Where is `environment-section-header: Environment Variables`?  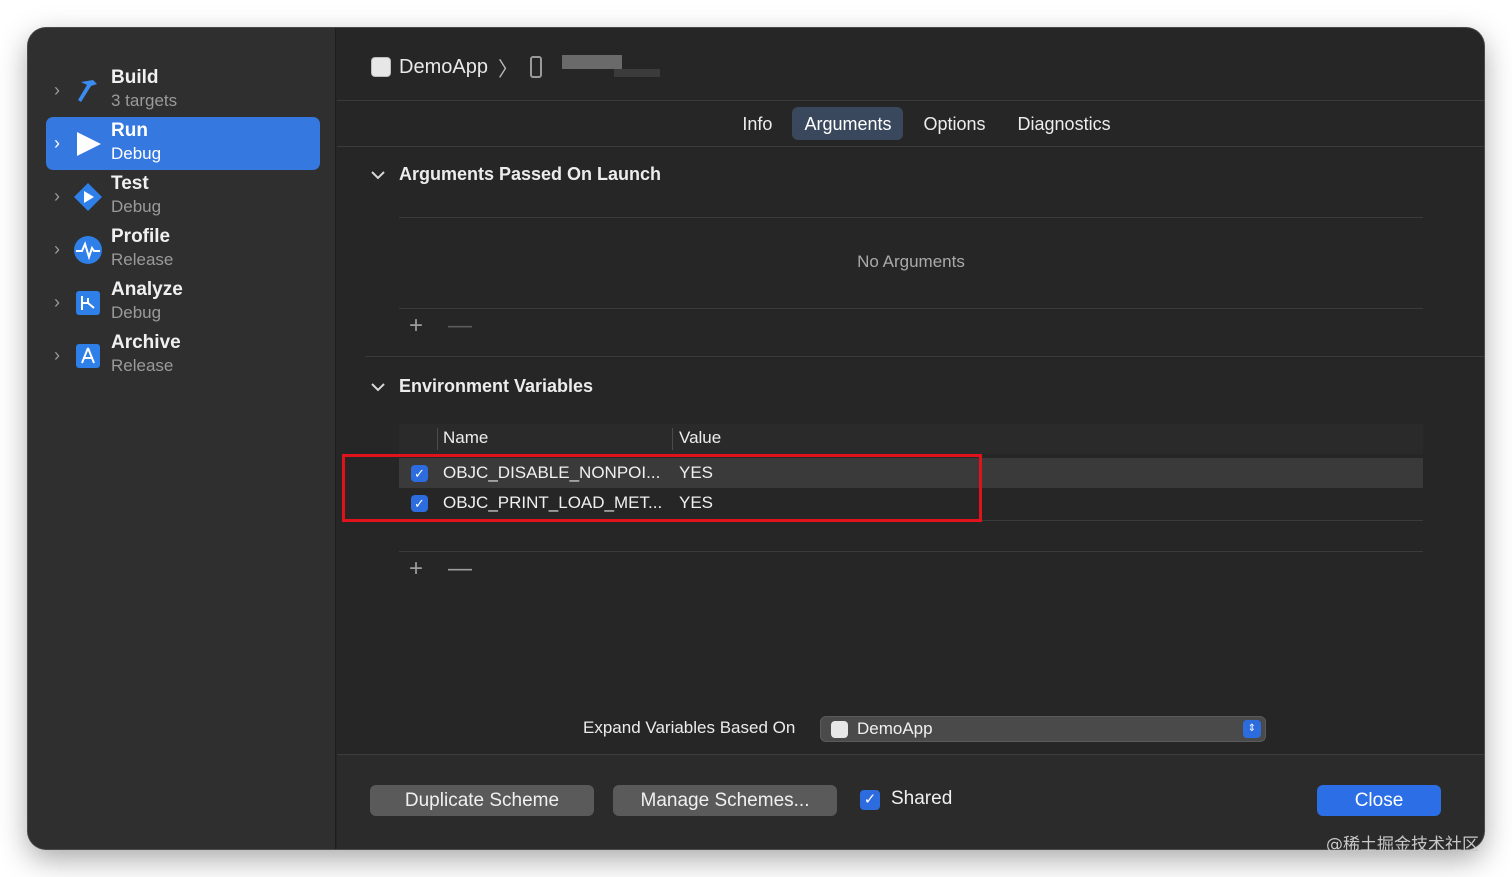 environment-section-header: Environment Variables is located at coordinates (482, 386).